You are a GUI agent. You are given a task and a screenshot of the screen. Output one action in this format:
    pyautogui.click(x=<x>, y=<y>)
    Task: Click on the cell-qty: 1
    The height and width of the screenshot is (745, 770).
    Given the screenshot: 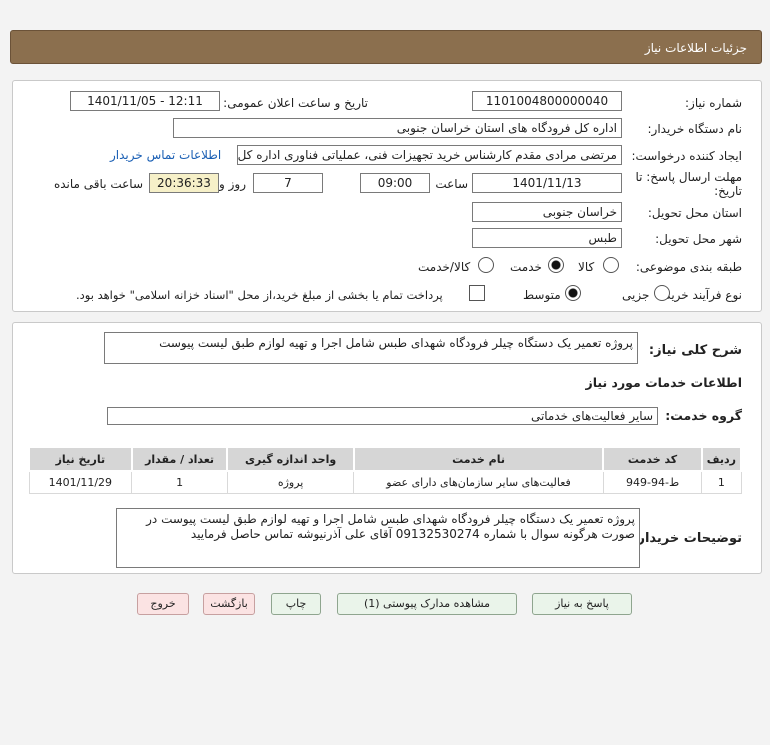 What is the action you would take?
    pyautogui.click(x=179, y=482)
    